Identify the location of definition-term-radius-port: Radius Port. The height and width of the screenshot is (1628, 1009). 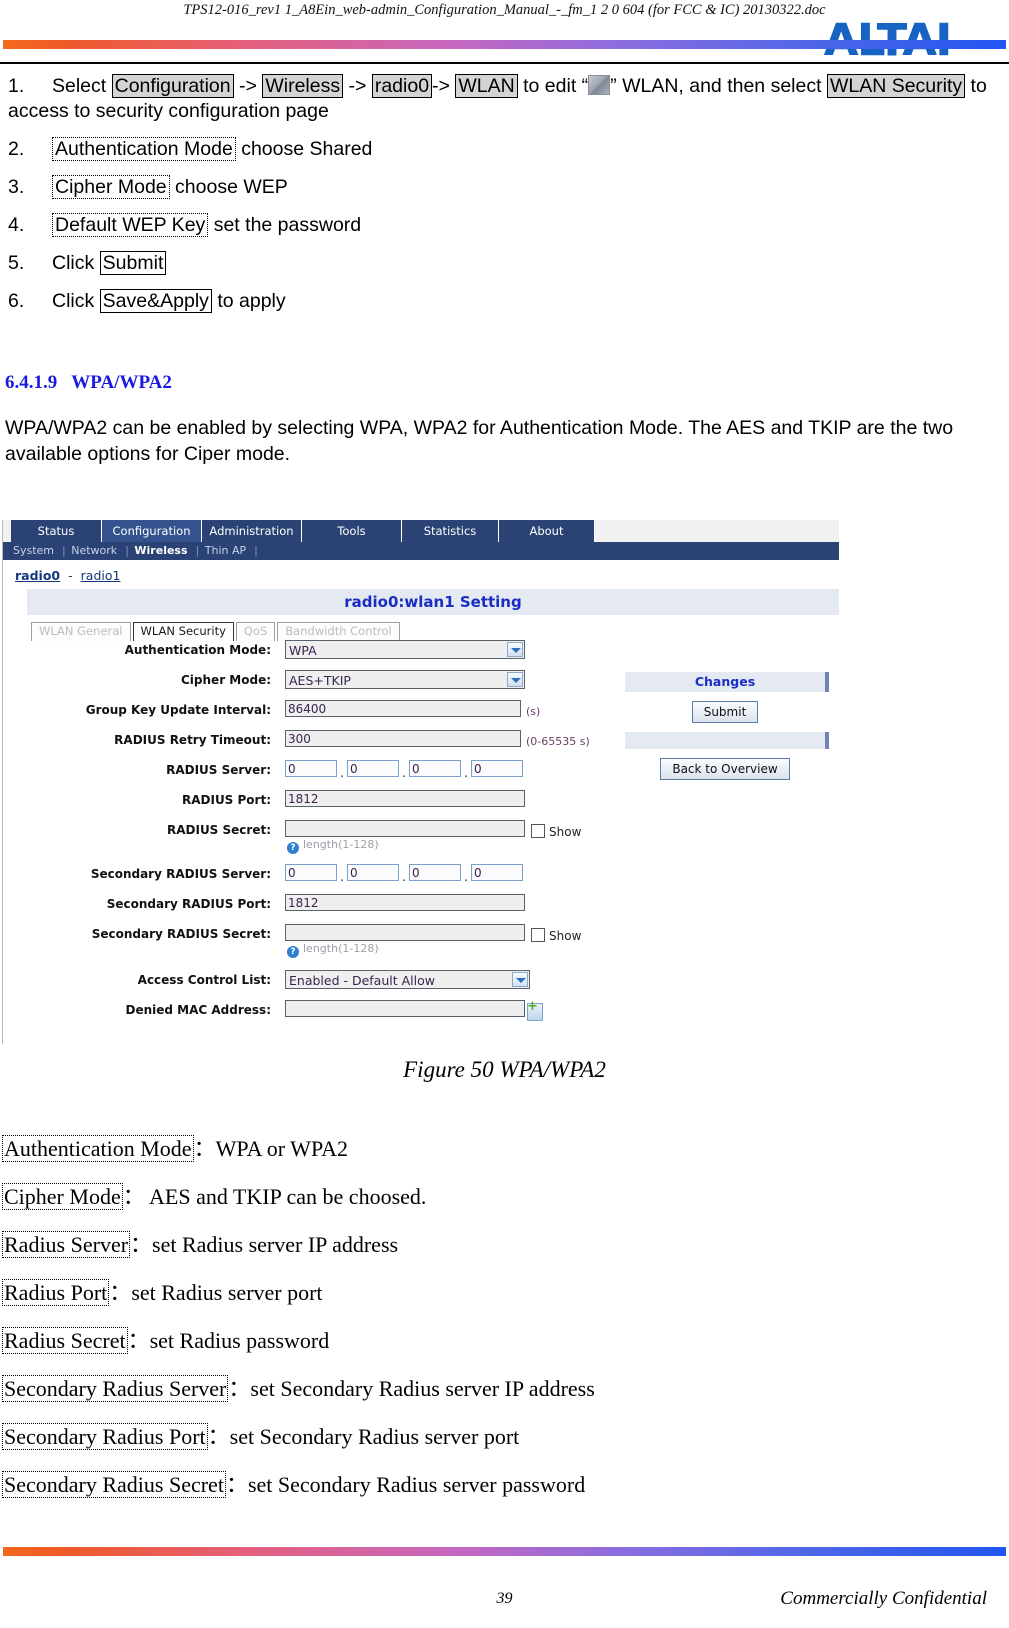
(56, 1292).